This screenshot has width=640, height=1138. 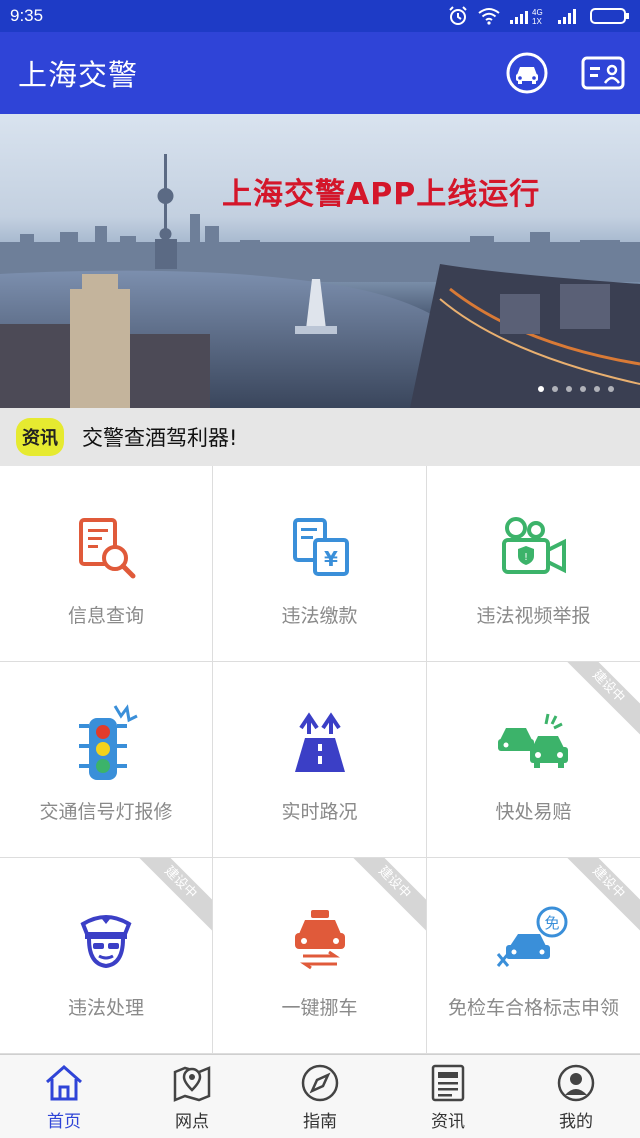 What do you see at coordinates (534, 939) in the screenshot?
I see `exempt-car-icon: 免` at bounding box center [534, 939].